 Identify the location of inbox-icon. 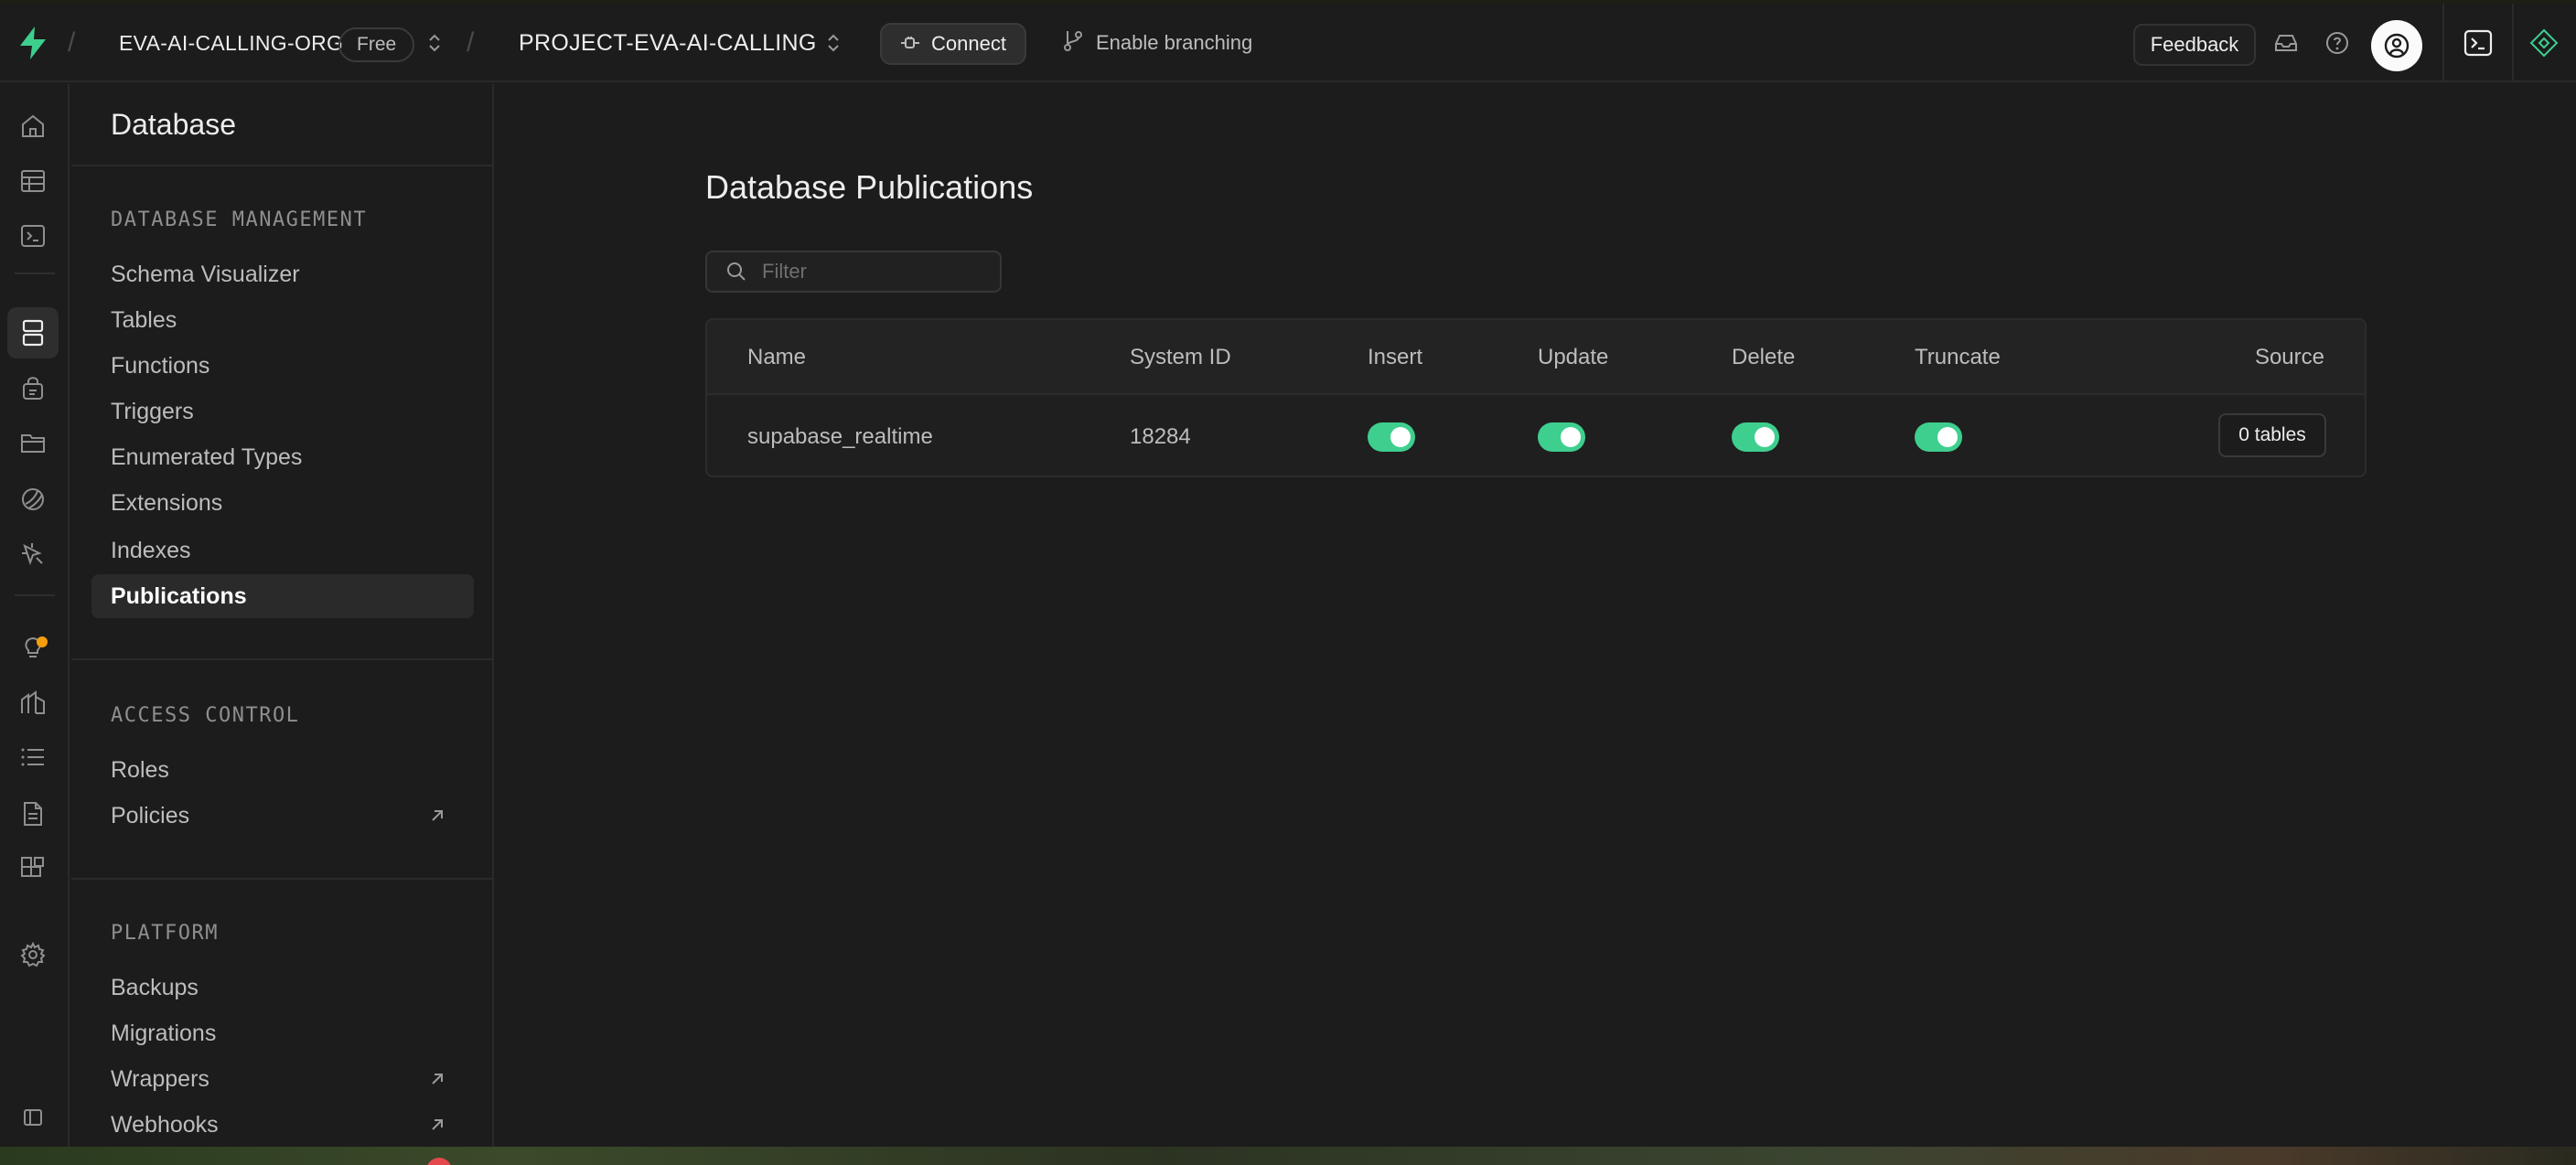
(2286, 43).